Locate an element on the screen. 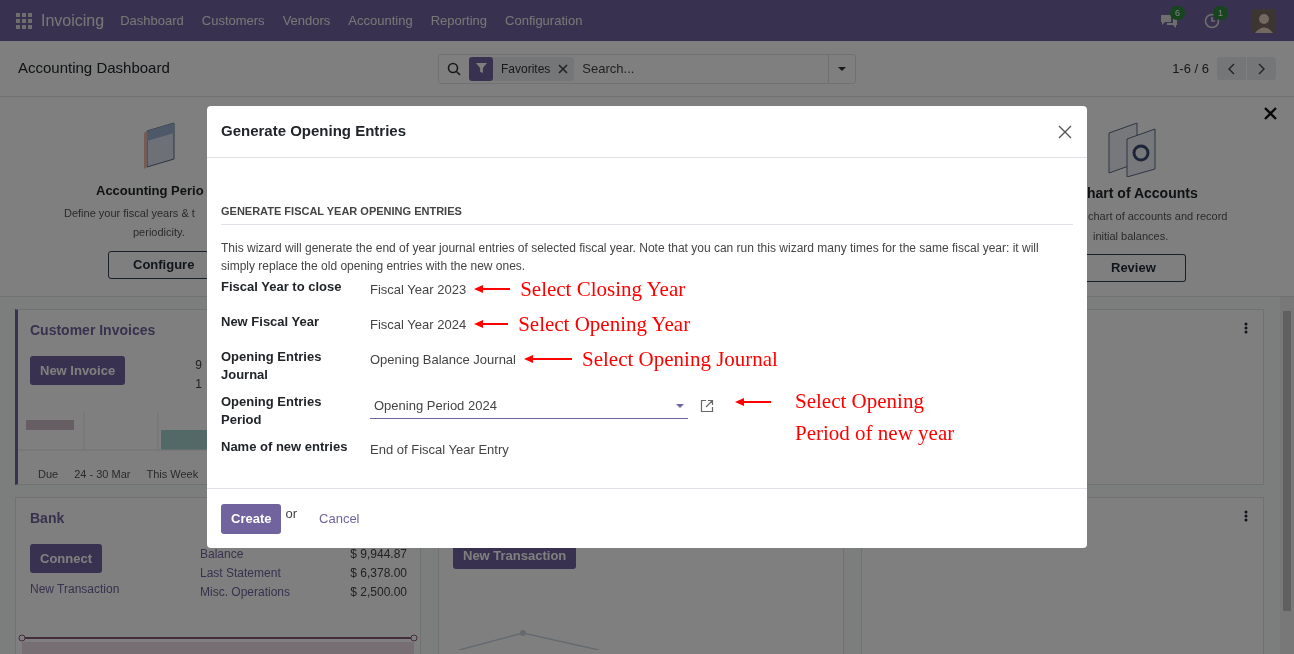  section-heading: GENERATE FISCAL YEAR OPENING ENTRIES is located at coordinates (341, 211).